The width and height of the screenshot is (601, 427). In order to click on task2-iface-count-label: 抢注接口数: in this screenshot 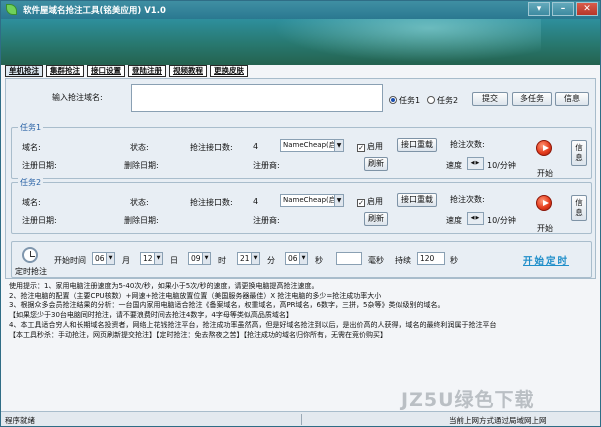, I will do `click(211, 202)`.